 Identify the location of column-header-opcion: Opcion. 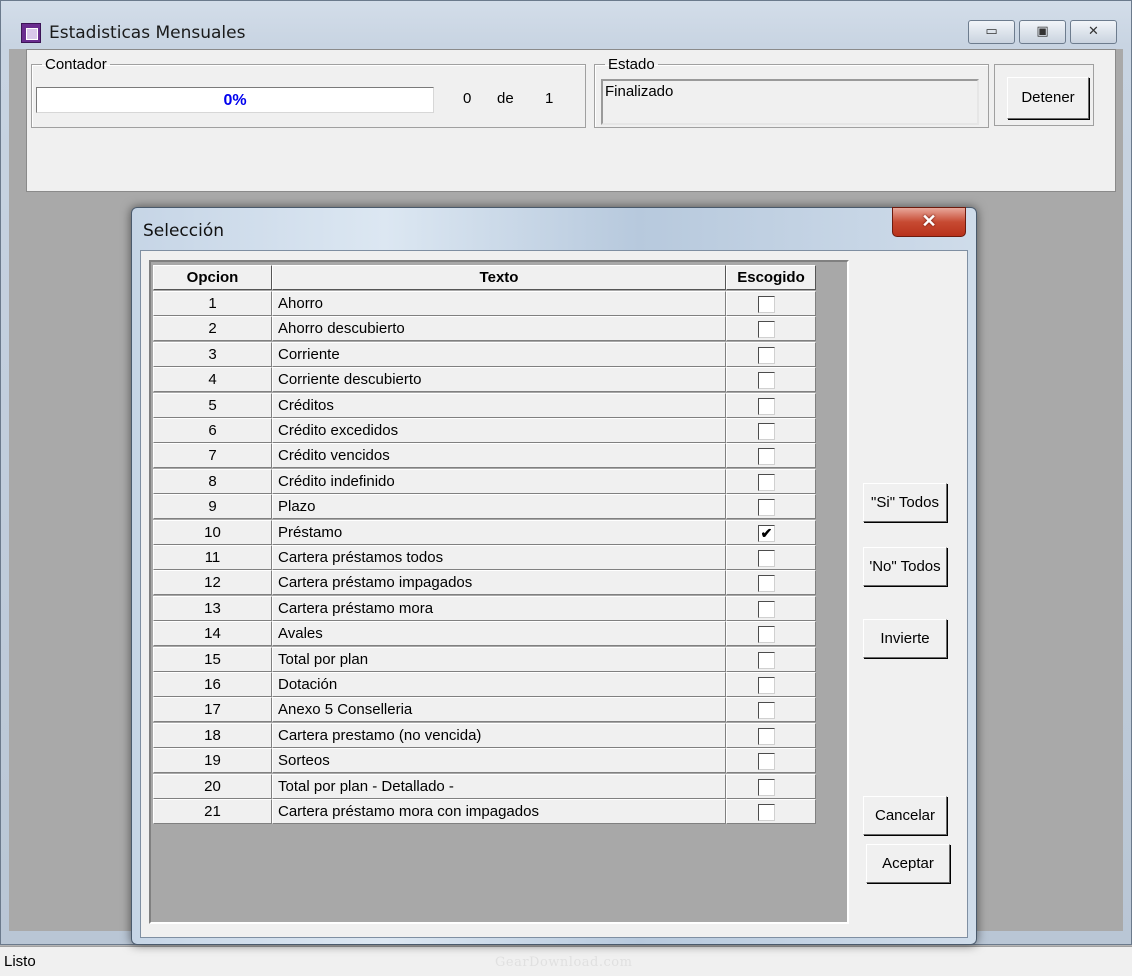
(212, 277).